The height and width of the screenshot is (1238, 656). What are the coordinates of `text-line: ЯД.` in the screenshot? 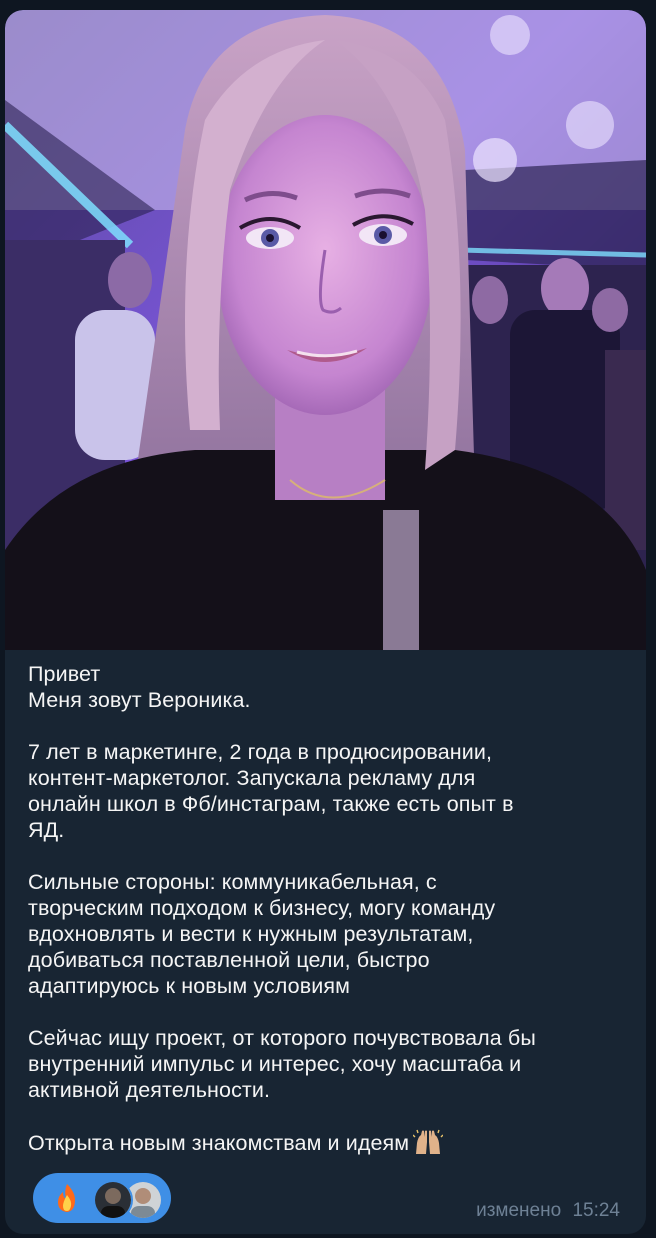 It's located at (46, 830).